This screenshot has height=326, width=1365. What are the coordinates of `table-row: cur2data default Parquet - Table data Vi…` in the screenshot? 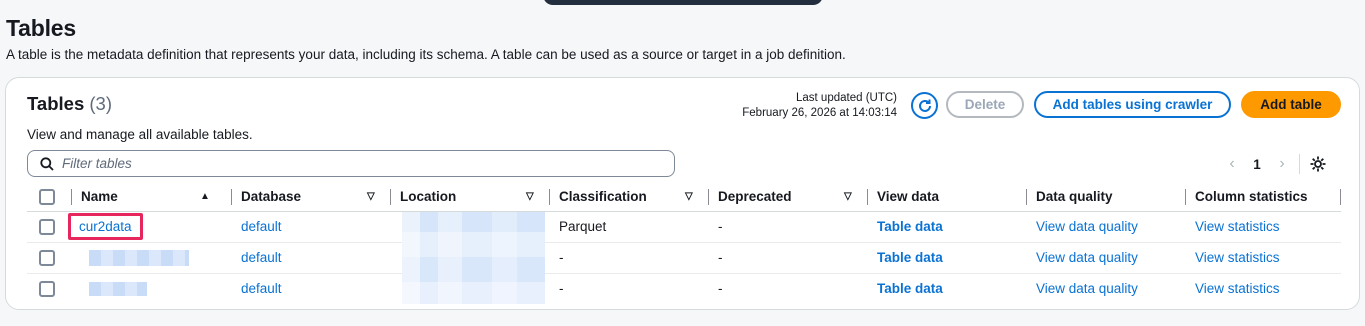 It's located at (684, 227).